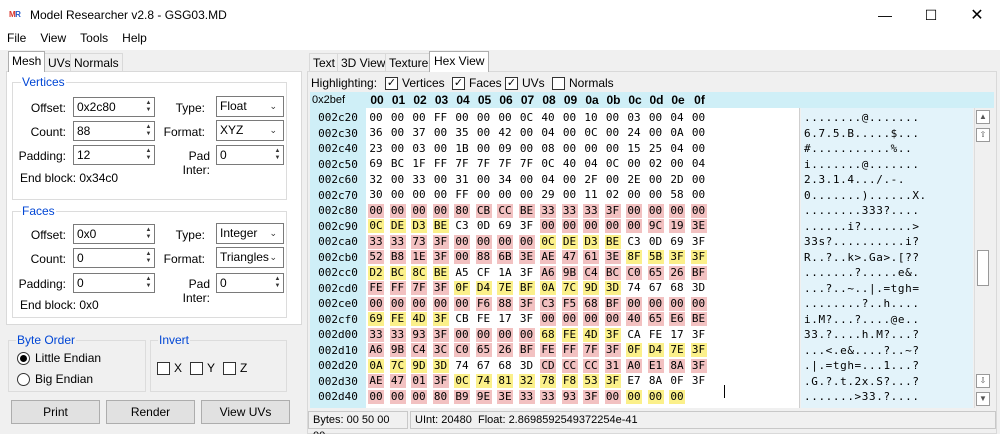  I want to click on hex-byte: B9, so click(462, 396).